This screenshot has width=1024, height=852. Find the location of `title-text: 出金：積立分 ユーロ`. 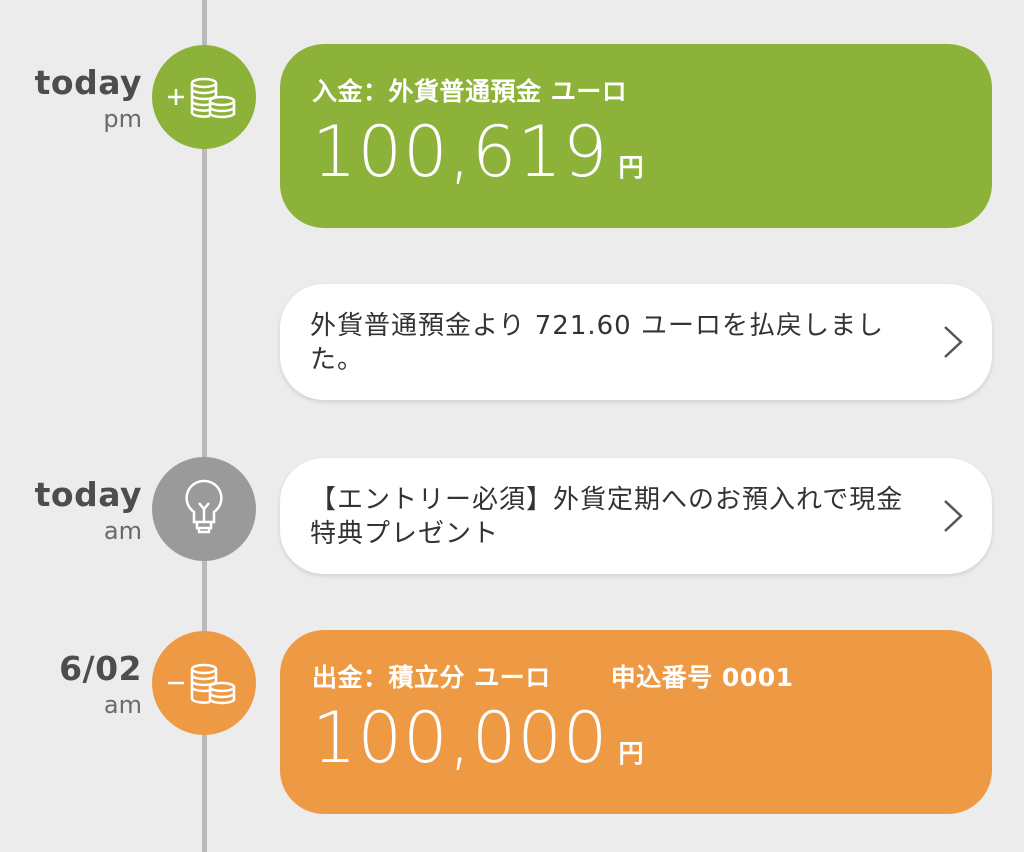

title-text: 出金：積立分 ユーロ is located at coordinates (431, 677).